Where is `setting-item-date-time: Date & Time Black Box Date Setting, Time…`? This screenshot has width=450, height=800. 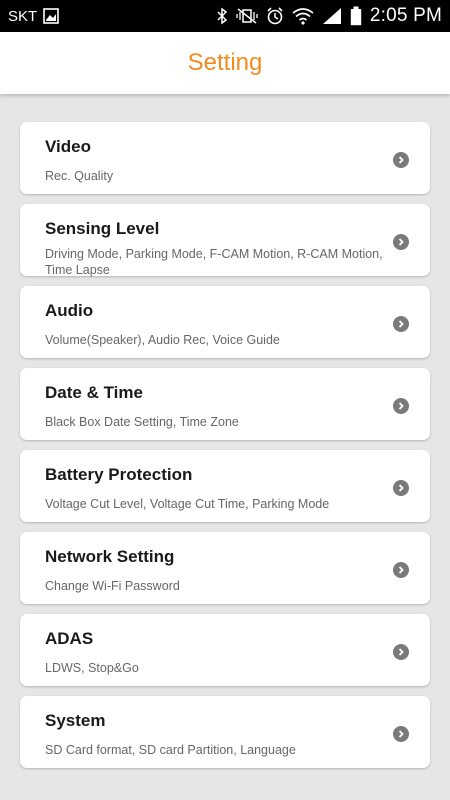 setting-item-date-time: Date & Time Black Box Date Setting, Time… is located at coordinates (225, 404).